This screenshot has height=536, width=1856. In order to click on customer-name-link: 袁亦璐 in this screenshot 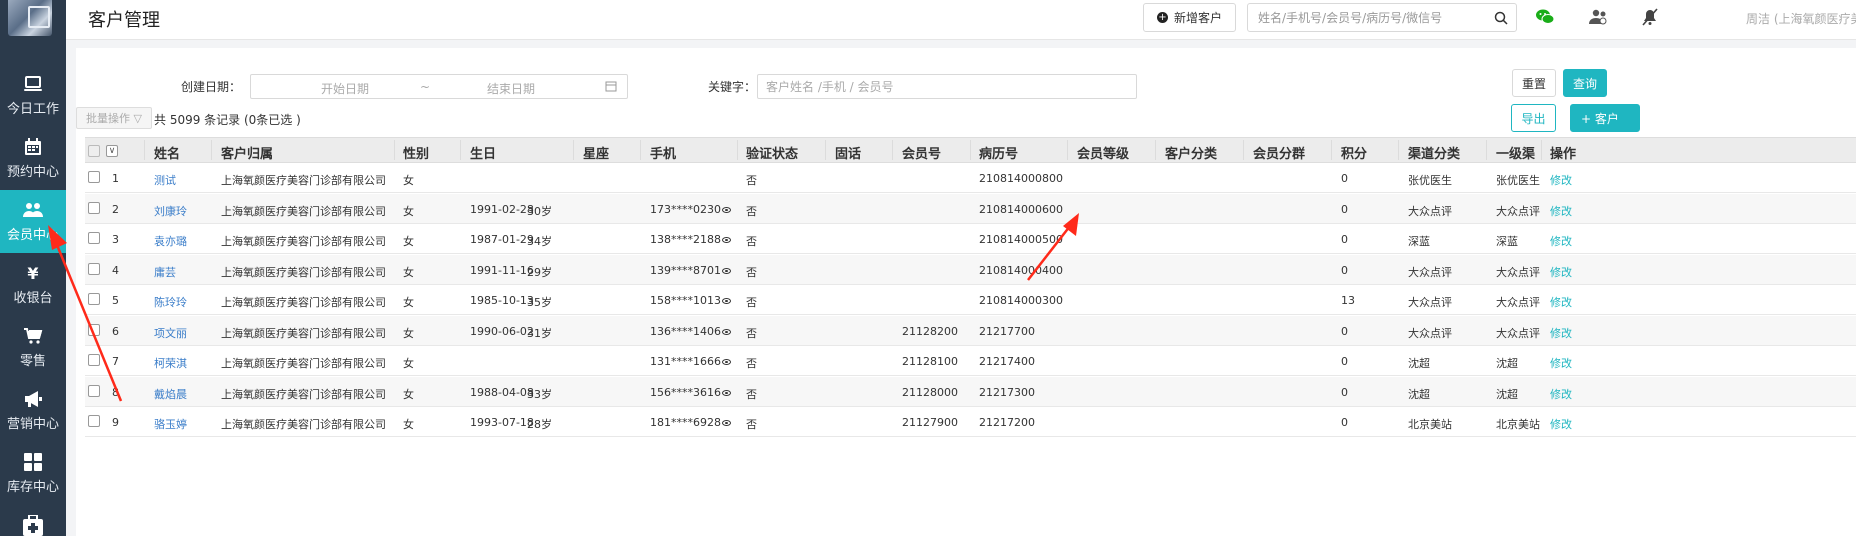, I will do `click(170, 241)`.